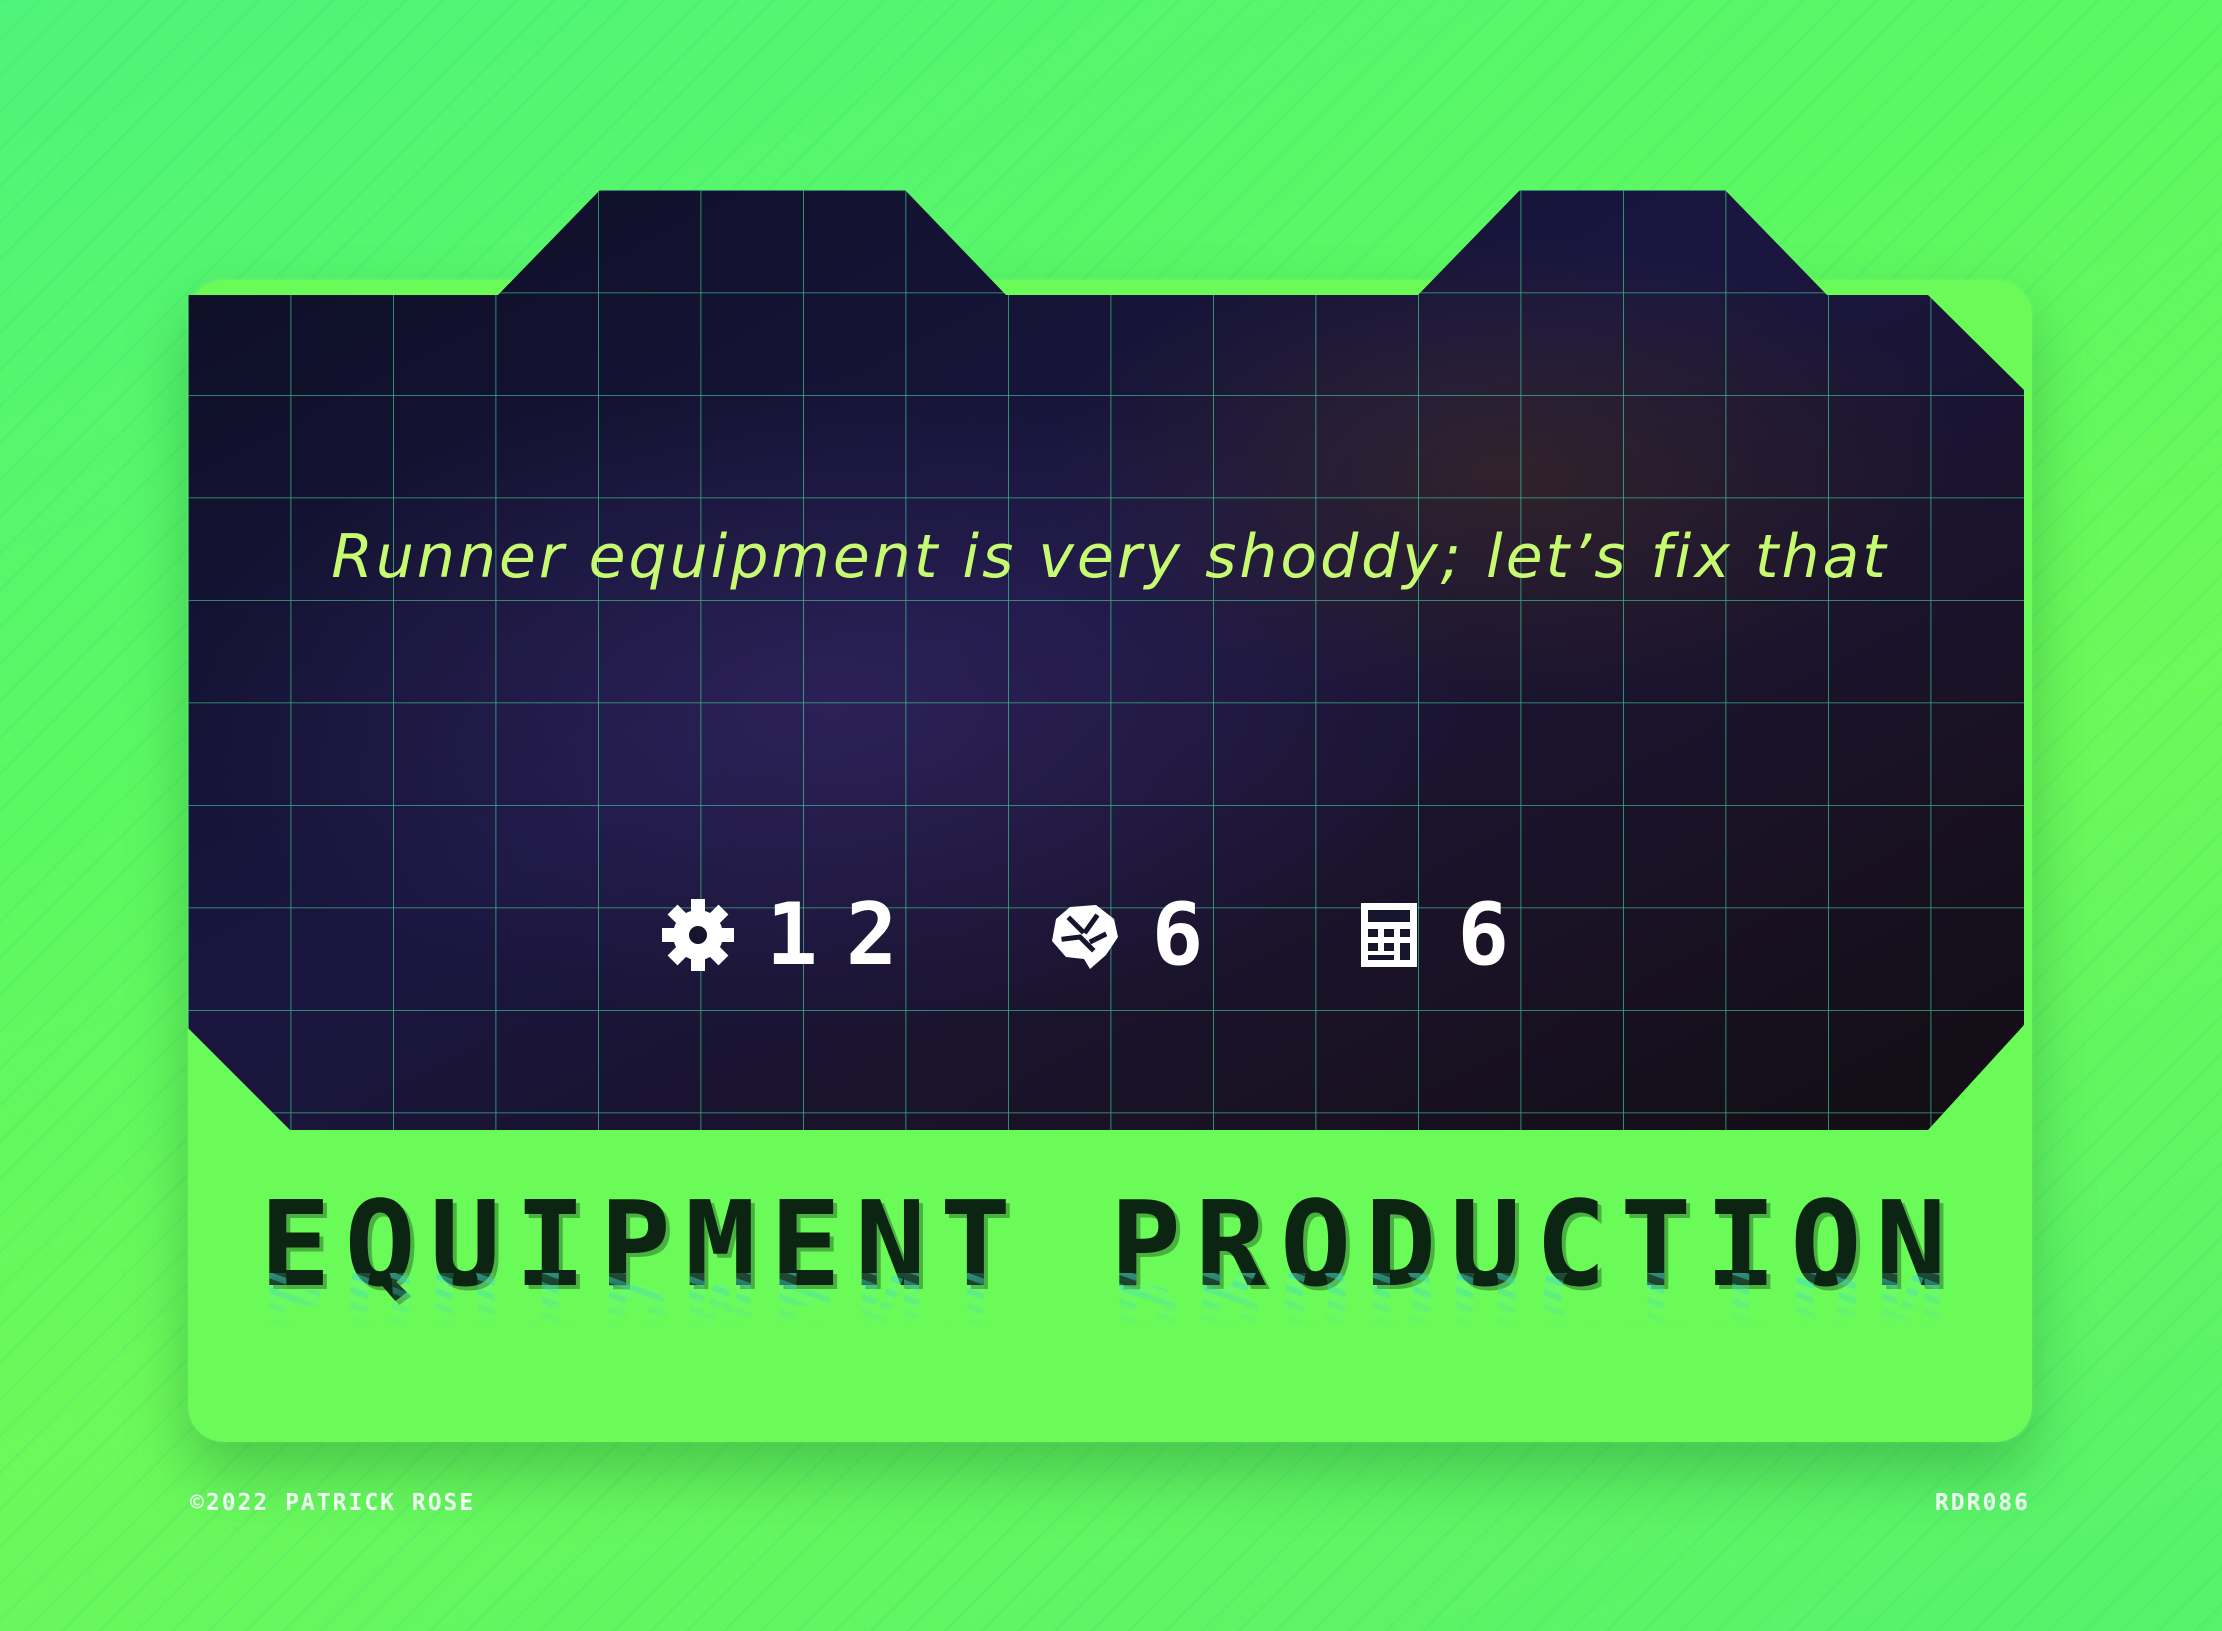 The width and height of the screenshot is (2222, 1631). I want to click on brain-icon, so click(1084, 935).